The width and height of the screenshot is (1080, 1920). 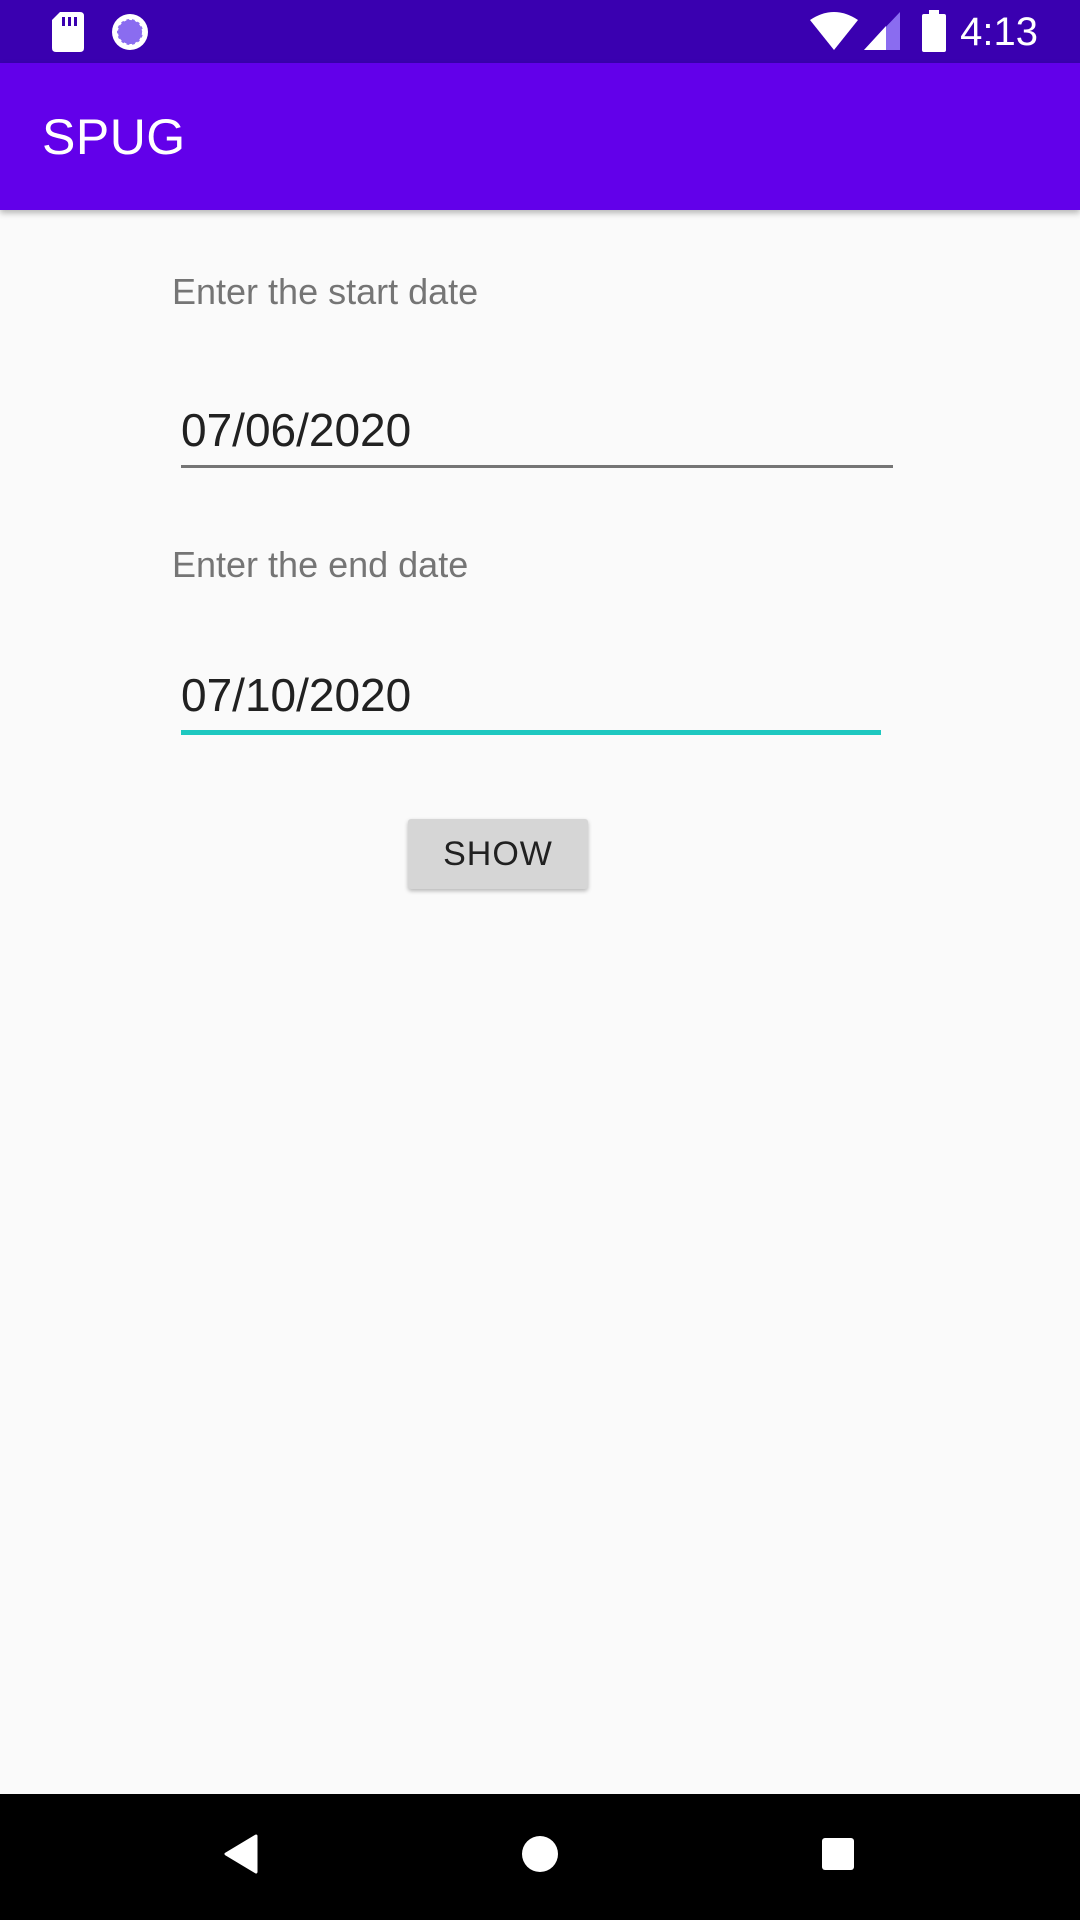 I want to click on start-date-input, so click(x=537, y=431).